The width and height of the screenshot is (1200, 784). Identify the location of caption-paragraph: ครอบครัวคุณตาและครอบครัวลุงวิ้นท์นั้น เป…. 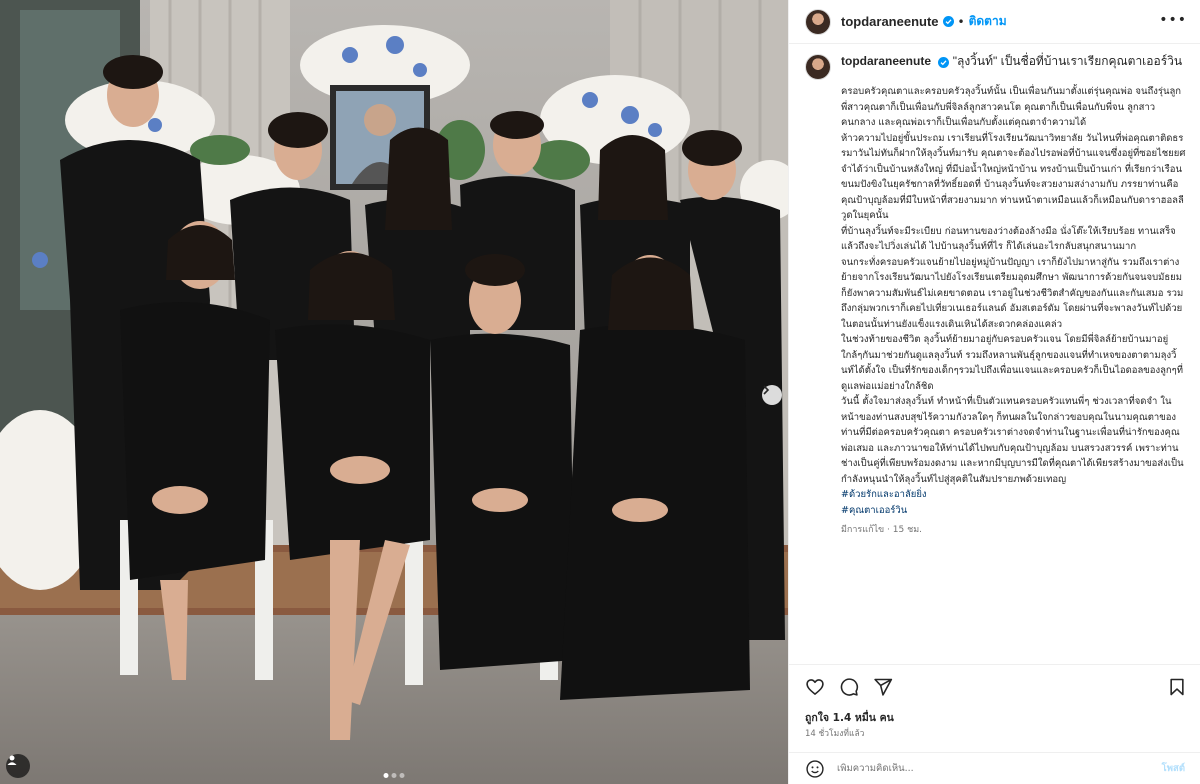
(1011, 107).